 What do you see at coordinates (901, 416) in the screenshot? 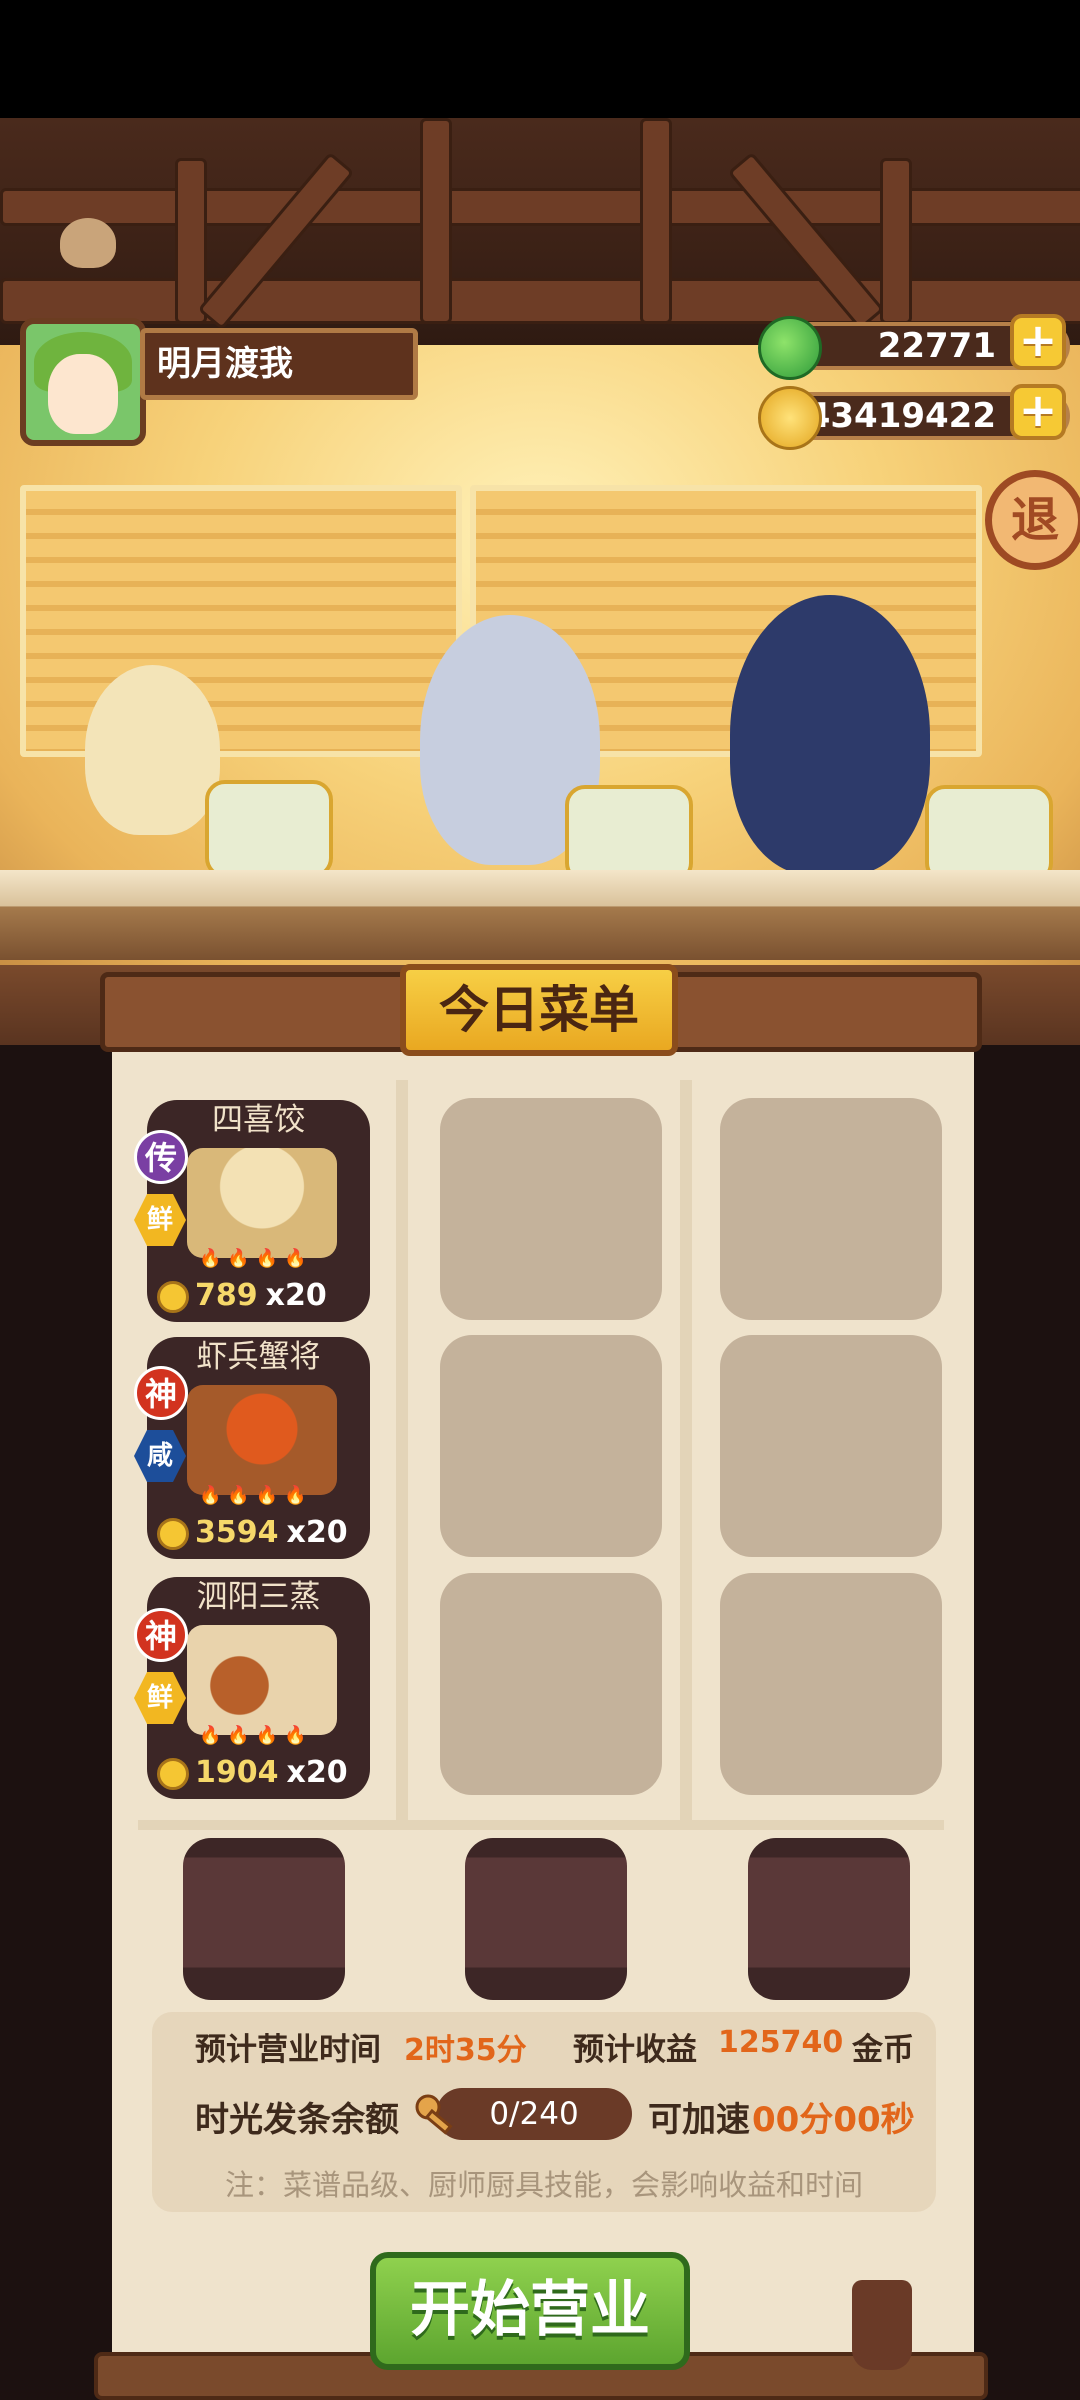
I see `coin-amount: 43419422` at bounding box center [901, 416].